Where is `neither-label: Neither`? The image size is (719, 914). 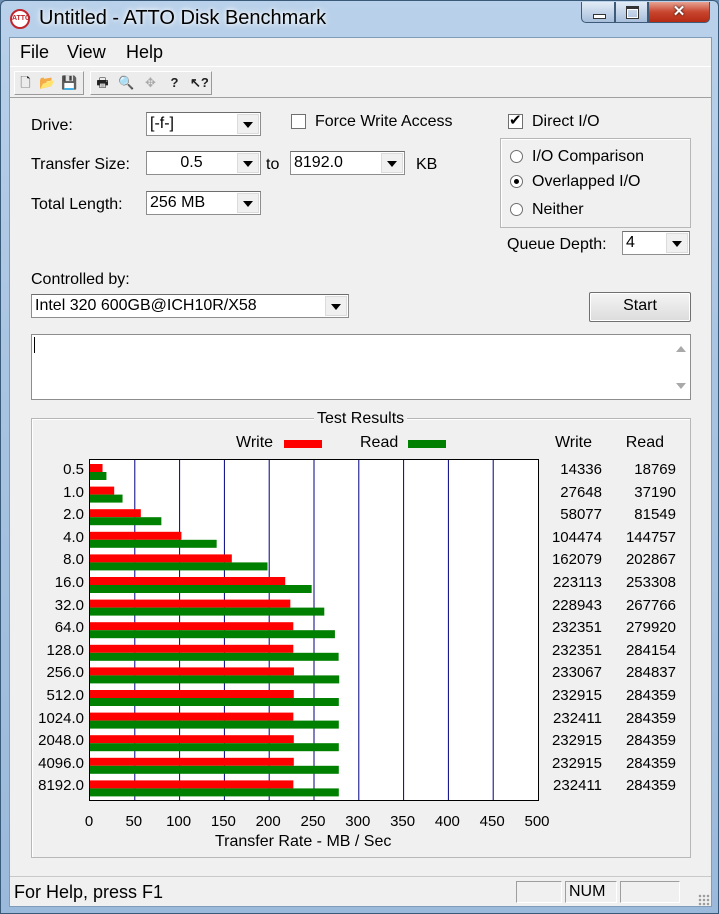
neither-label: Neither is located at coordinates (558, 210).